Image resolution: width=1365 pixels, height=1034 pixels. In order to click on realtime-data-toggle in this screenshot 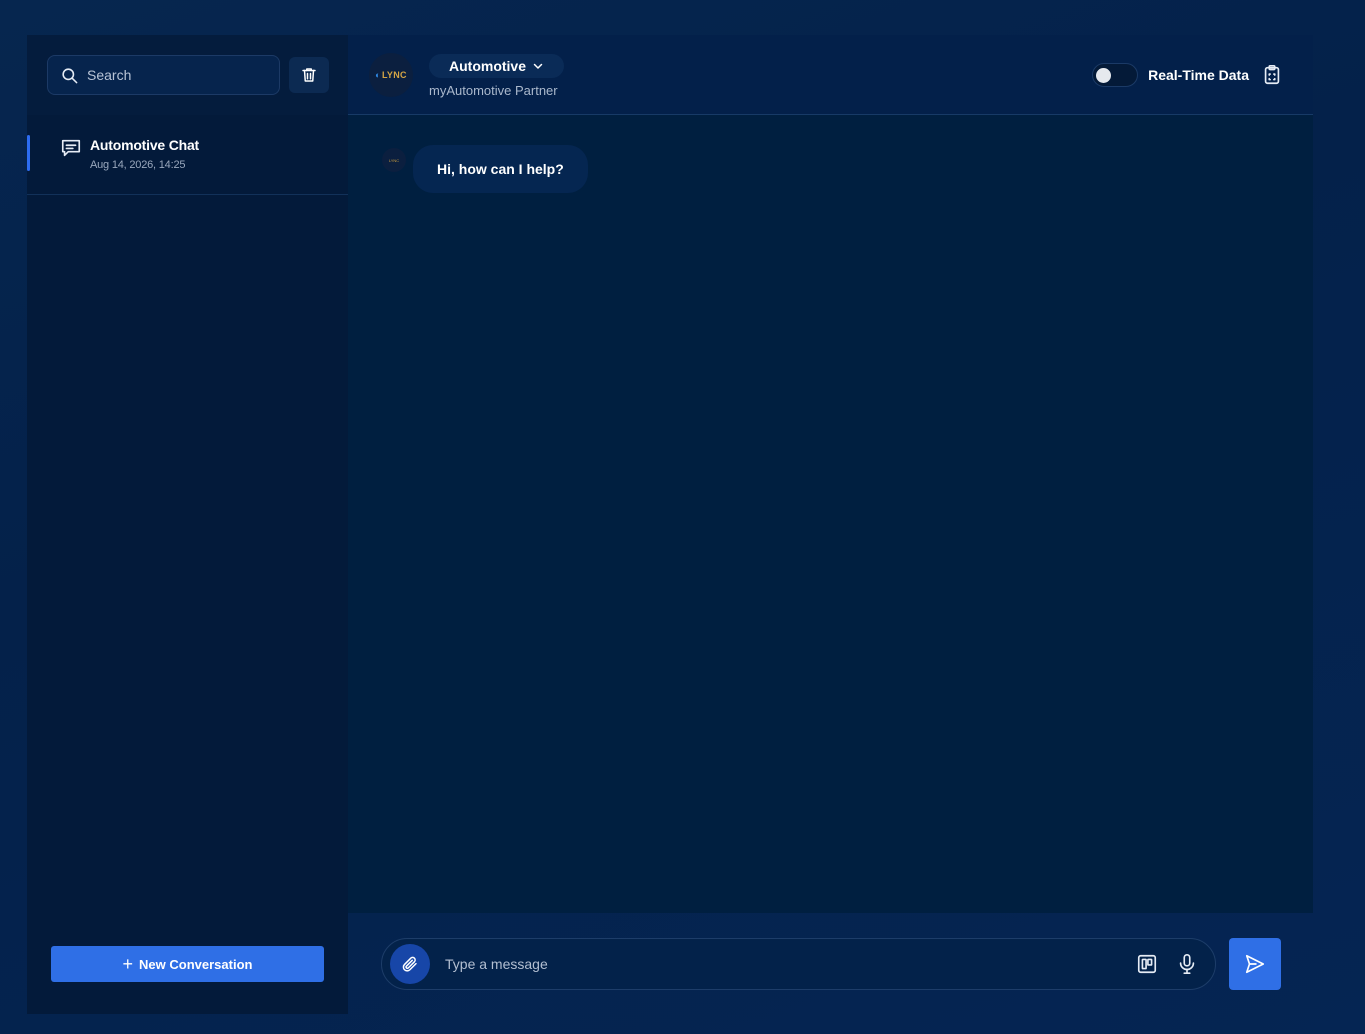, I will do `click(1115, 75)`.